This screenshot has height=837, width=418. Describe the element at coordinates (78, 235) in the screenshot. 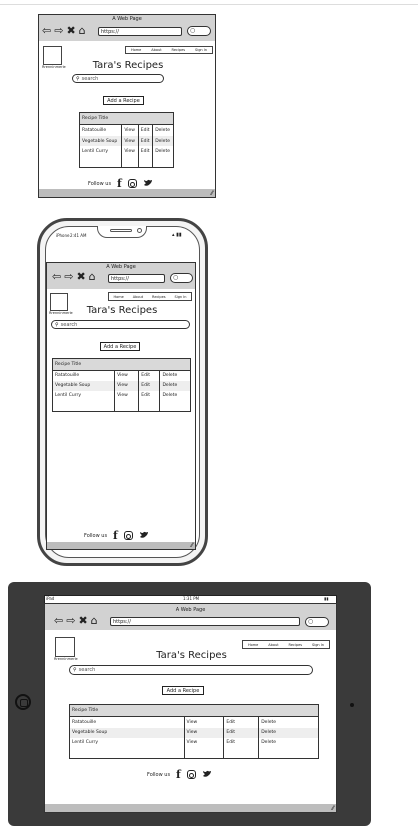

I see `phone-time: 2:41 AM` at that location.